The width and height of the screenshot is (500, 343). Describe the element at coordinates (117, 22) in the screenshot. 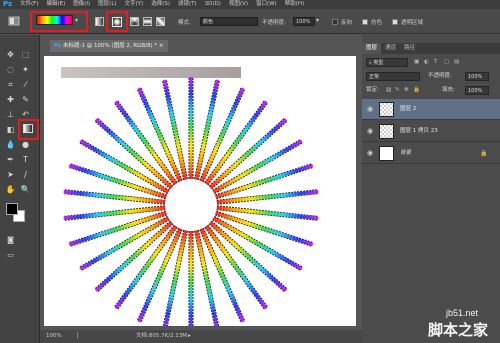

I see `radial-gradient-button` at that location.